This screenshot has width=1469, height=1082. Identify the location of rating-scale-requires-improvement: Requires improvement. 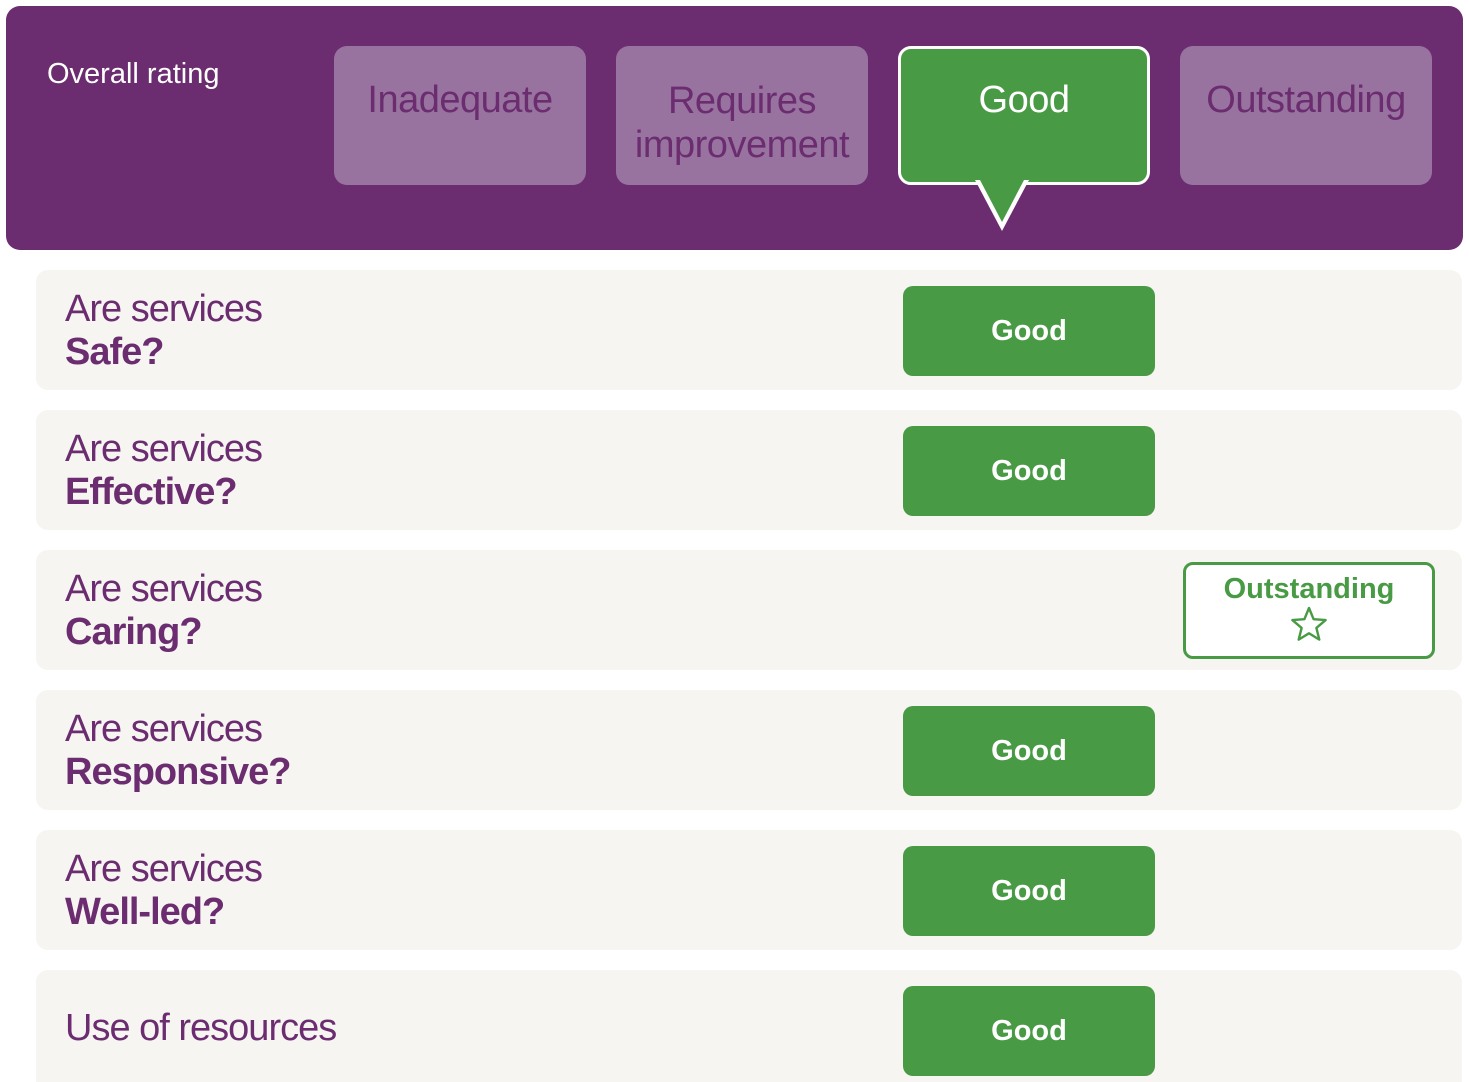
(742, 115).